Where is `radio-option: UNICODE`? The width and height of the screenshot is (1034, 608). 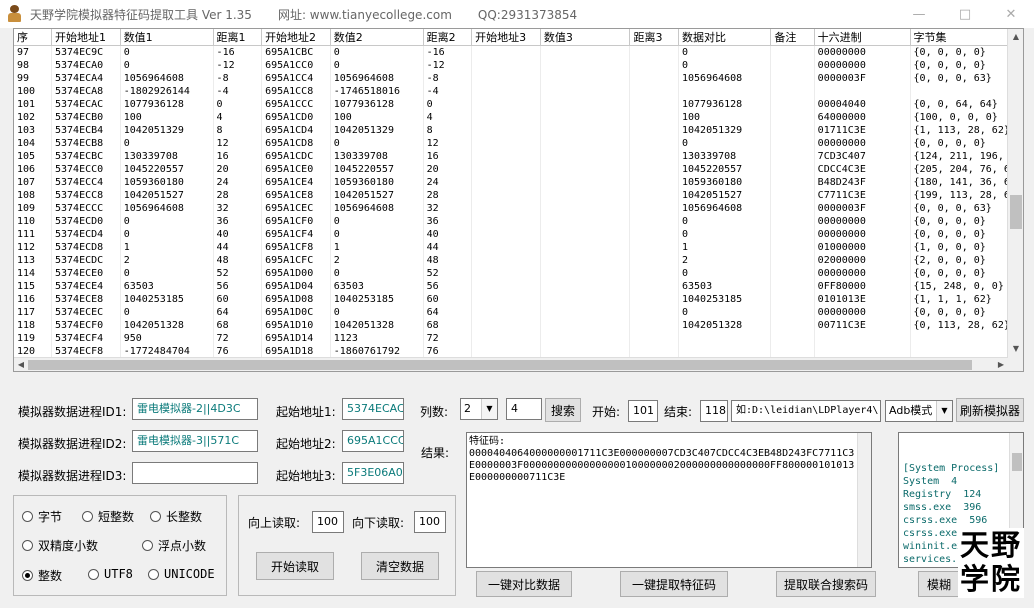
radio-option: UNICODE is located at coordinates (181, 574).